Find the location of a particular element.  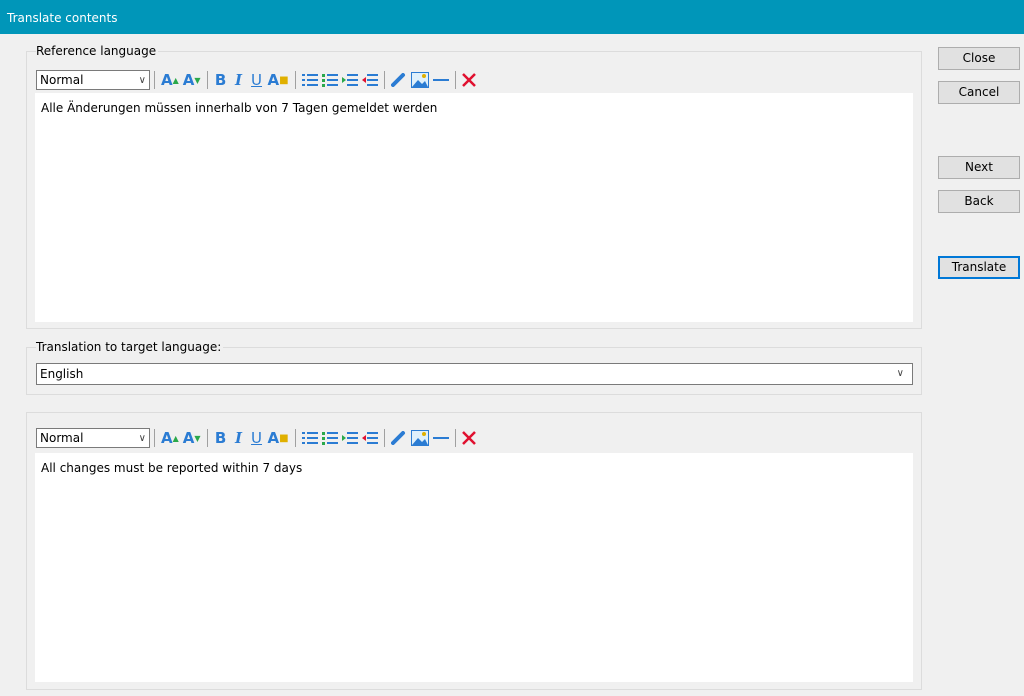

next-button: Next is located at coordinates (979, 167).